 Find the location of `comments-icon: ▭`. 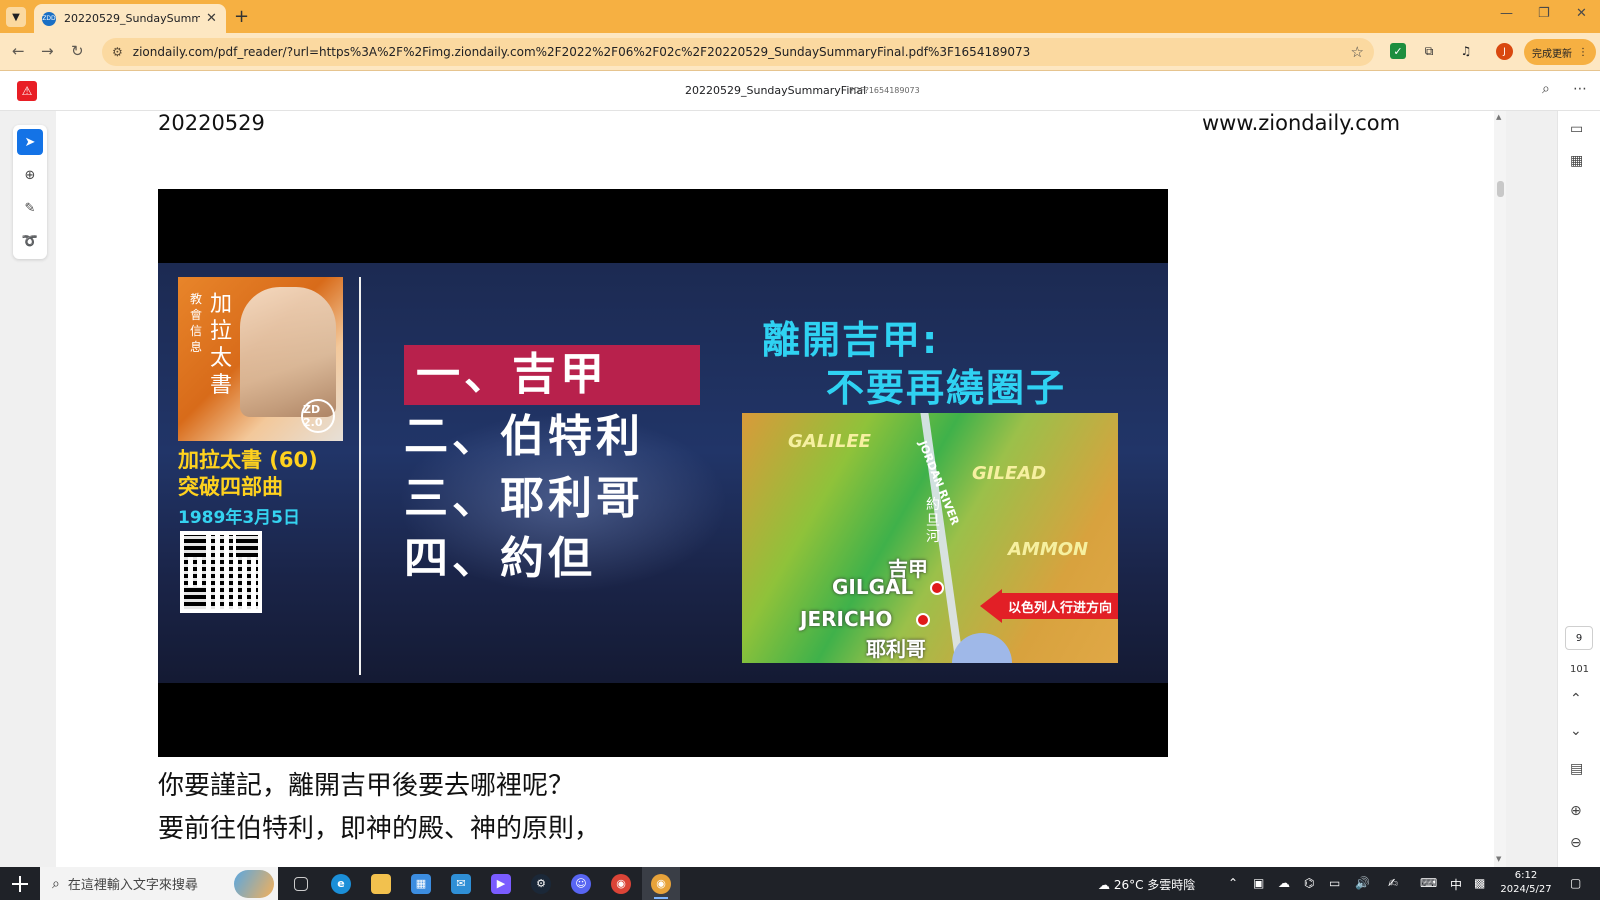

comments-icon: ▭ is located at coordinates (1576, 129).